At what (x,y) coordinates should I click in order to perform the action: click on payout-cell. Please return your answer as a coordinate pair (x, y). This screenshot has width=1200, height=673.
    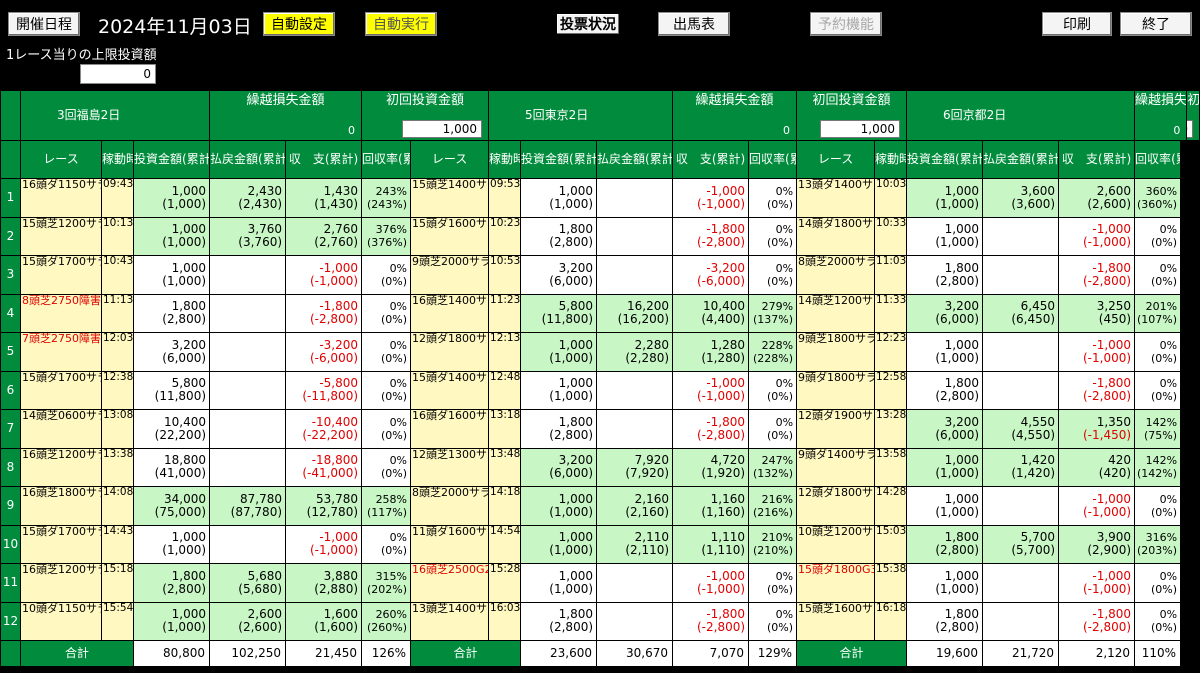
    Looking at the image, I should click on (248, 467).